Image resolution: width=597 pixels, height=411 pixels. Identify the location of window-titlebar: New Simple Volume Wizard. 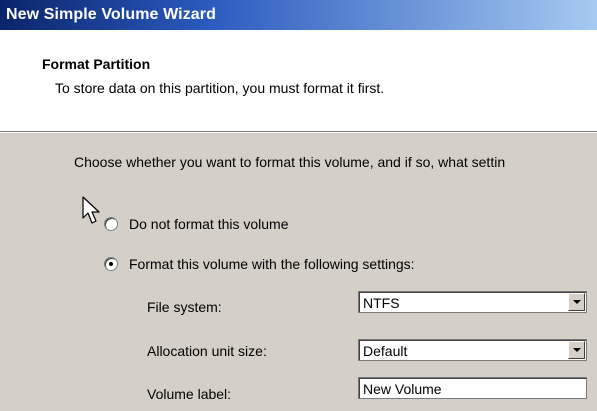
(298, 15).